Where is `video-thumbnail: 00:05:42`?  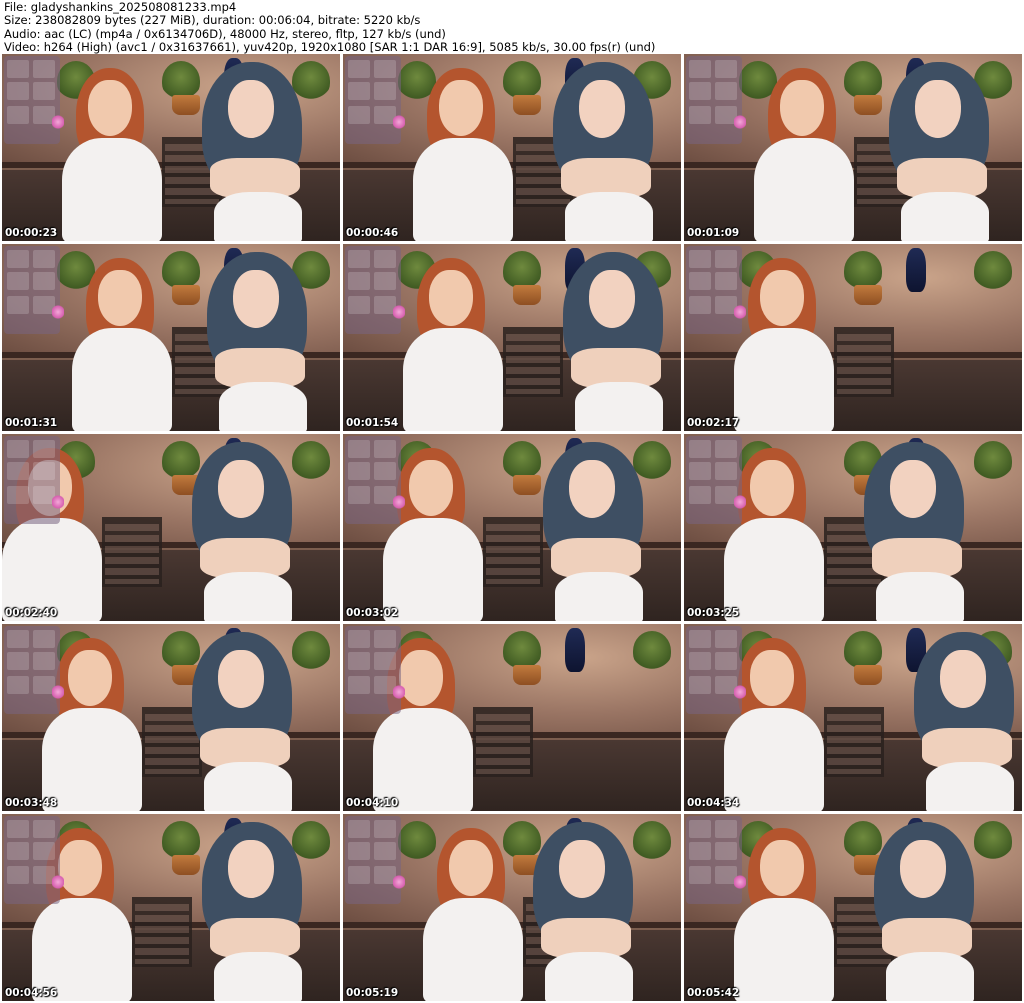
video-thumbnail: 00:05:42 is located at coordinates (853, 907).